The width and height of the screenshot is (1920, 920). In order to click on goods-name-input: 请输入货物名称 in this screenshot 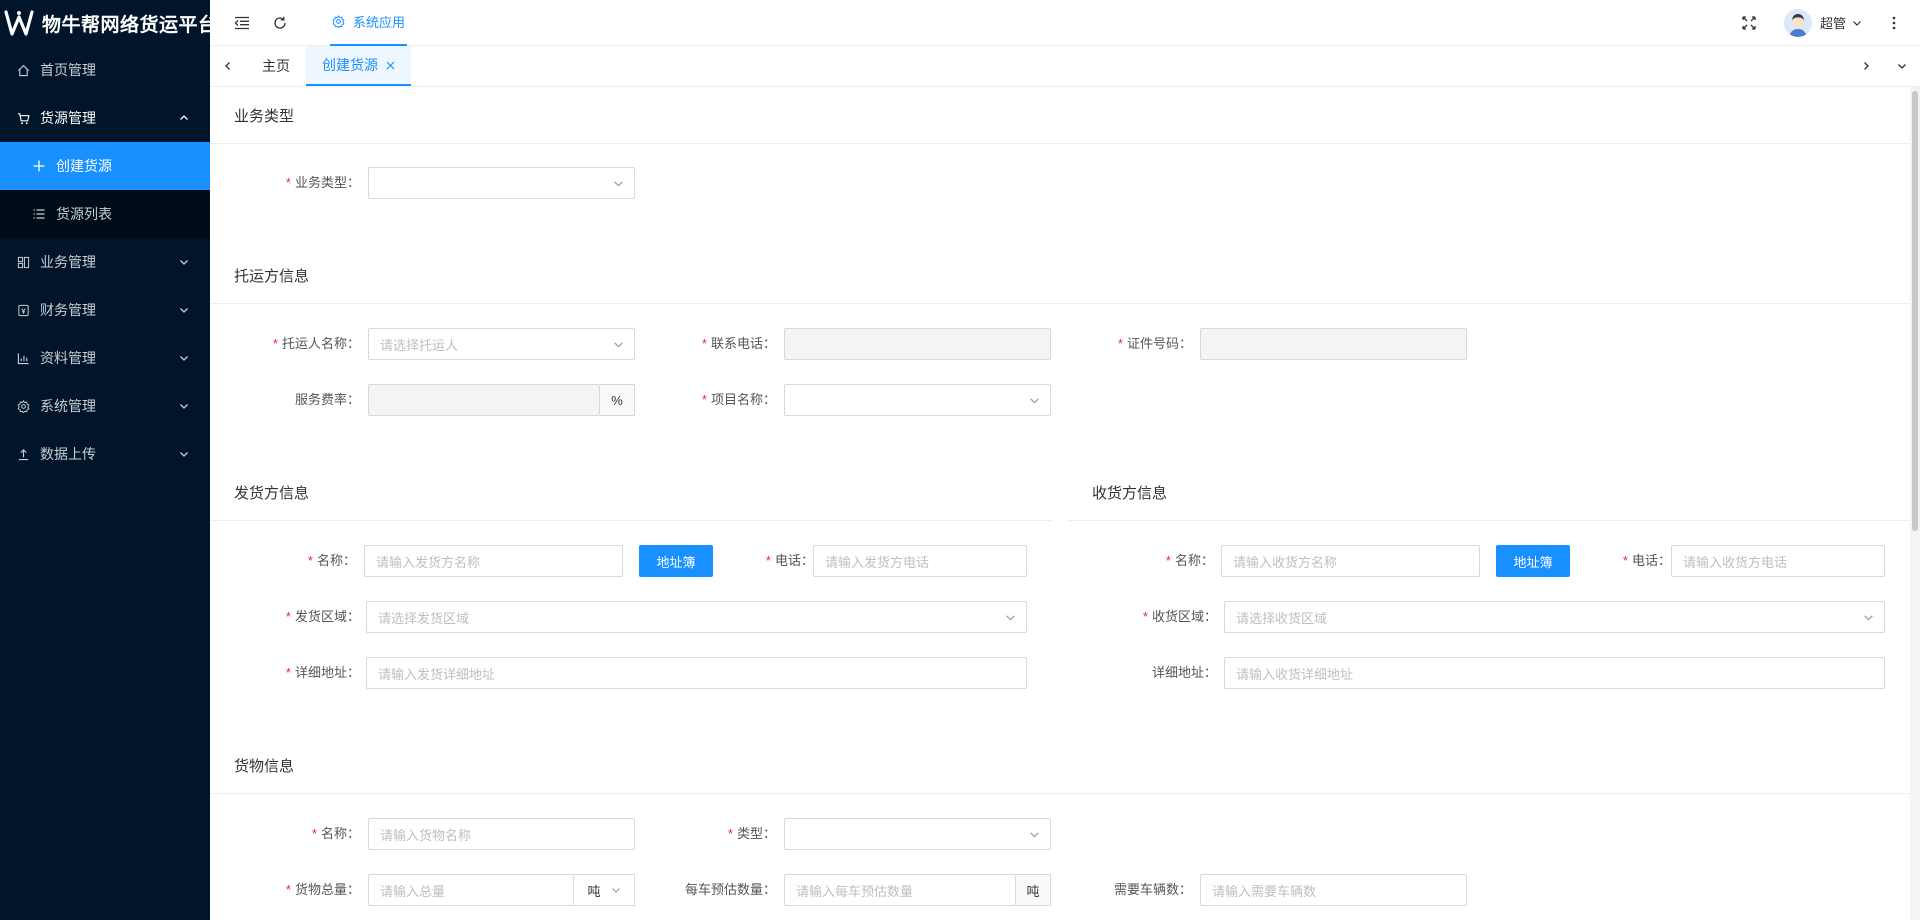, I will do `click(501, 834)`.